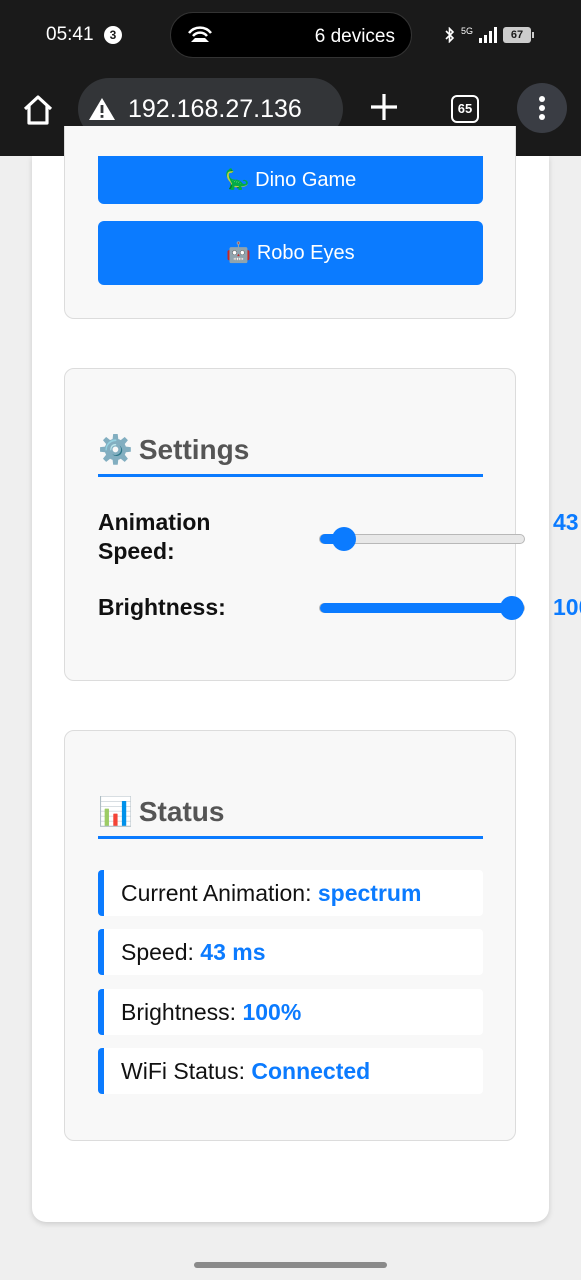  I want to click on speed-value: 43 ms, so click(567, 522).